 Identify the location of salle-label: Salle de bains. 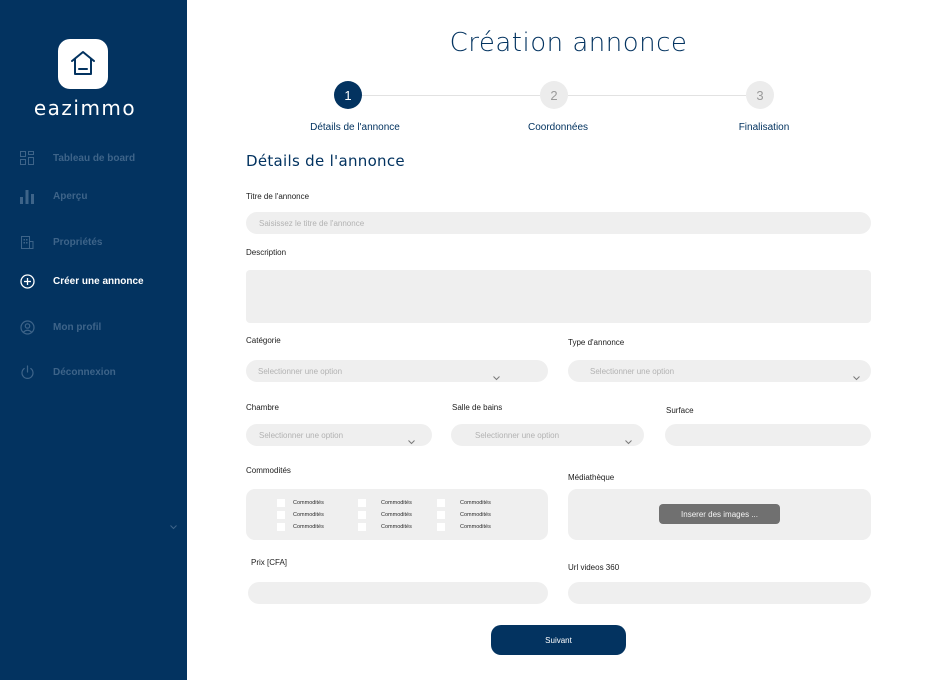
(477, 407).